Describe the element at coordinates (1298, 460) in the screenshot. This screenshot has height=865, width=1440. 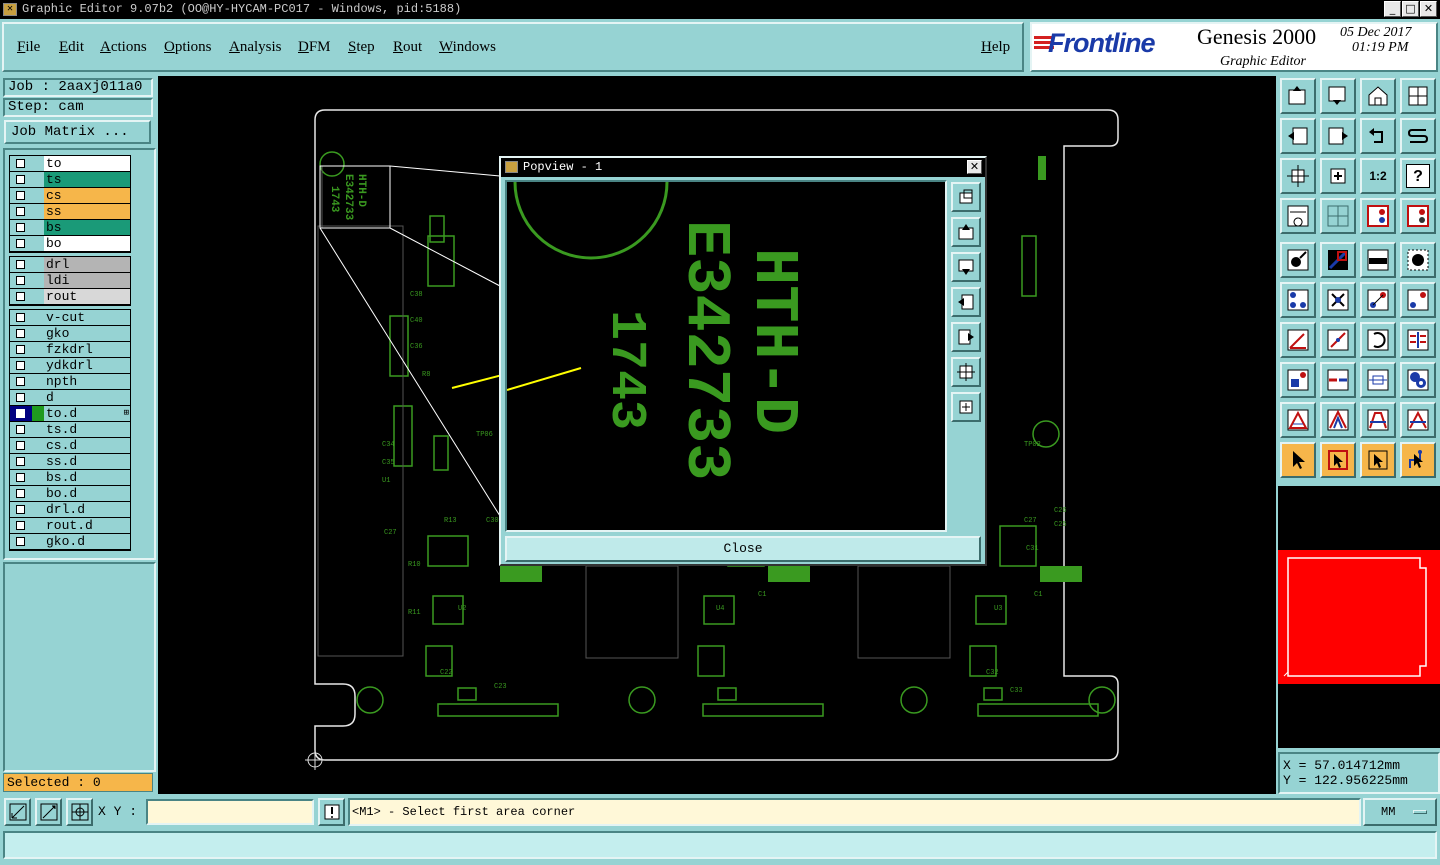
I see `select-pointer-icon` at that location.